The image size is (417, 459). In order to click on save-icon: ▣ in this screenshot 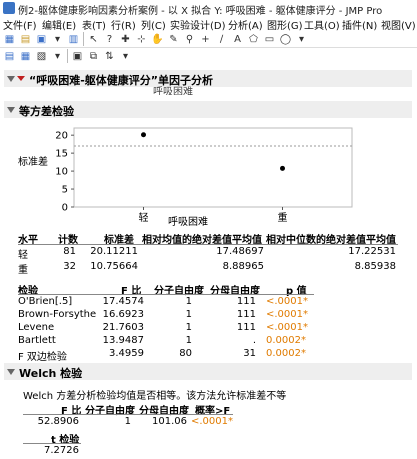, I will do `click(41, 39)`.